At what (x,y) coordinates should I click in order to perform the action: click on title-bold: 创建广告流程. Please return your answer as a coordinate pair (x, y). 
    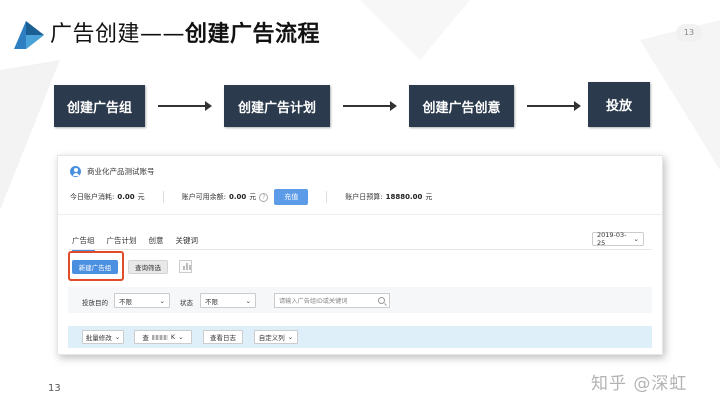
    Looking at the image, I should click on (253, 34).